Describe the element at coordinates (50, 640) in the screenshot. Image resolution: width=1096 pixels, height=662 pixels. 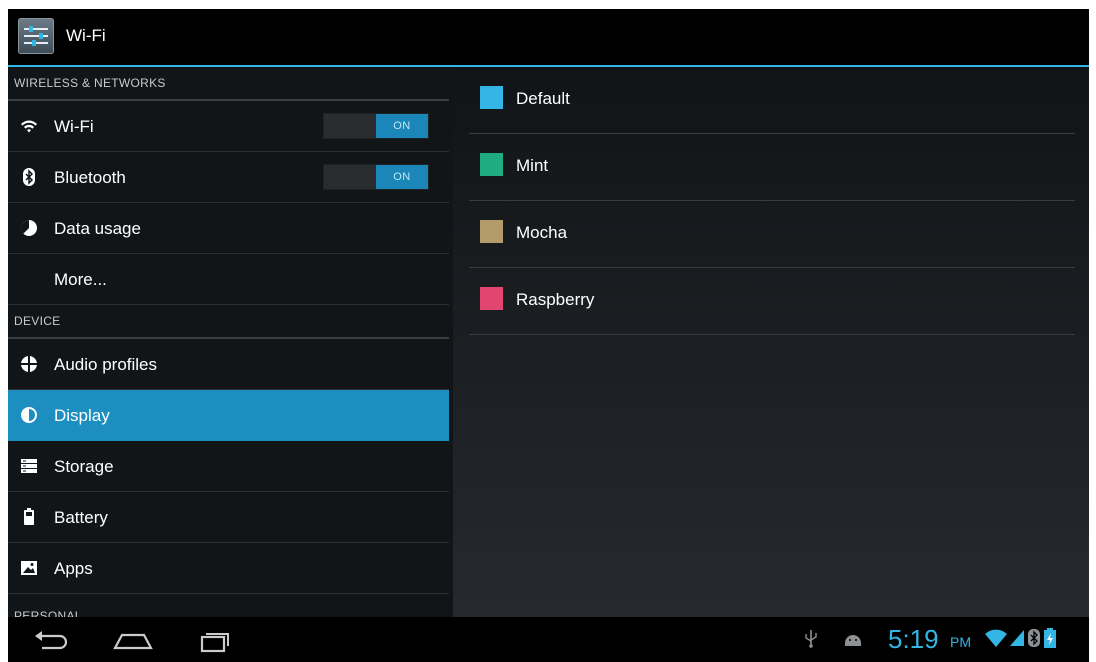
I see `back-button` at that location.